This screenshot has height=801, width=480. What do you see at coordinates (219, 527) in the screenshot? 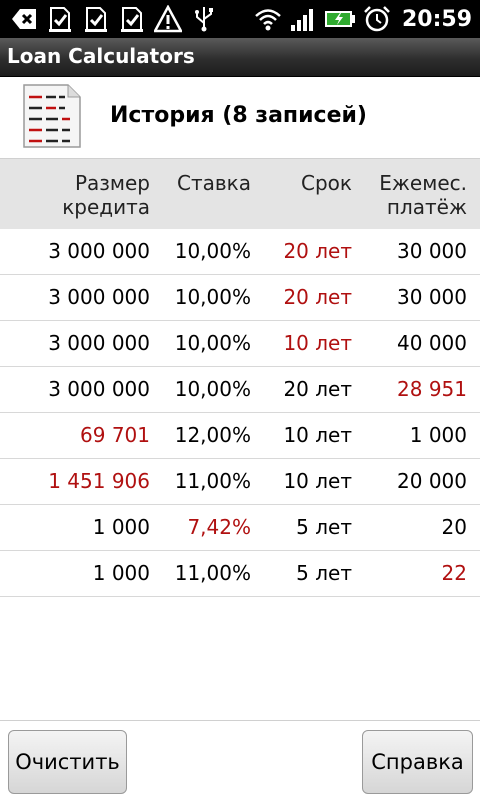
I see `rate-cell: 7,42%` at bounding box center [219, 527].